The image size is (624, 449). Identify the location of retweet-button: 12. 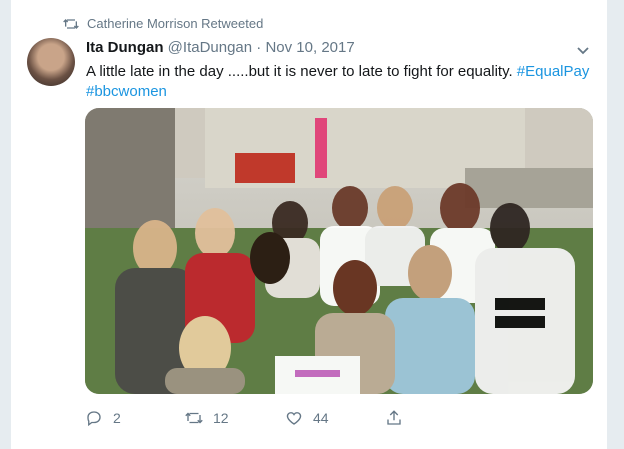
(235, 418).